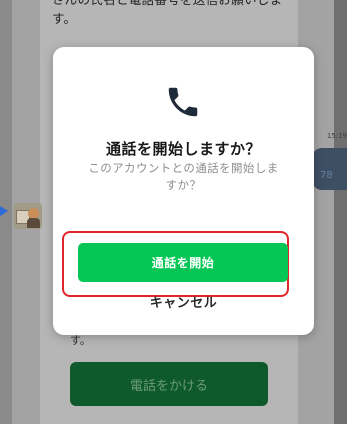 This screenshot has width=347, height=424. Describe the element at coordinates (4, 211) in the screenshot. I see `pointer-arrow-icon` at that location.